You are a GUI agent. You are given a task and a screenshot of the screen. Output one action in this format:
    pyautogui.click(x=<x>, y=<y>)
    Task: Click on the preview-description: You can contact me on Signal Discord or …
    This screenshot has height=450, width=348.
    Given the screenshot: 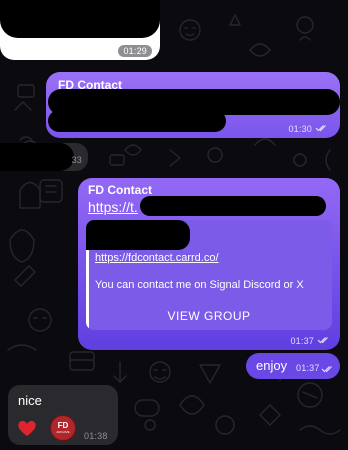 What is the action you would take?
    pyautogui.click(x=199, y=285)
    